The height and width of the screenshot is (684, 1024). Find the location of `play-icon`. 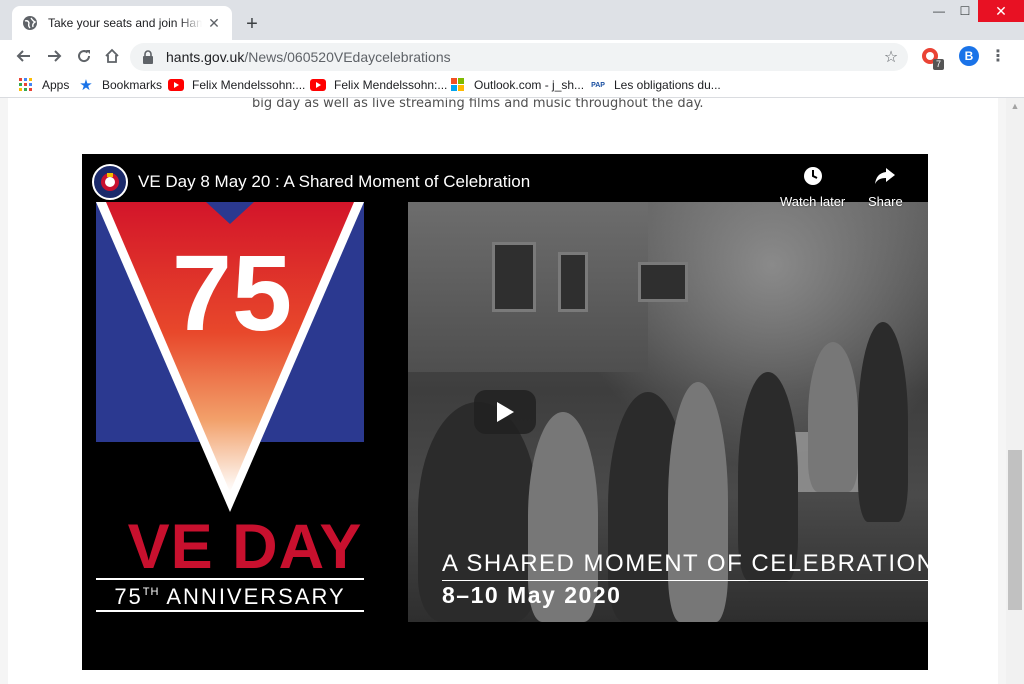

play-icon is located at coordinates (505, 412).